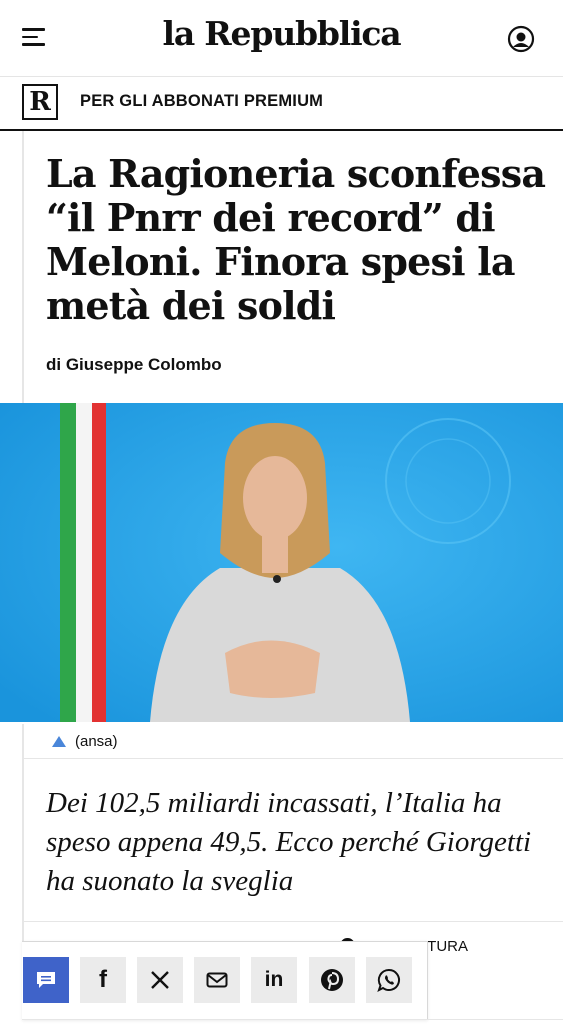  I want to click on left-rule-lower, so click(23, 834).